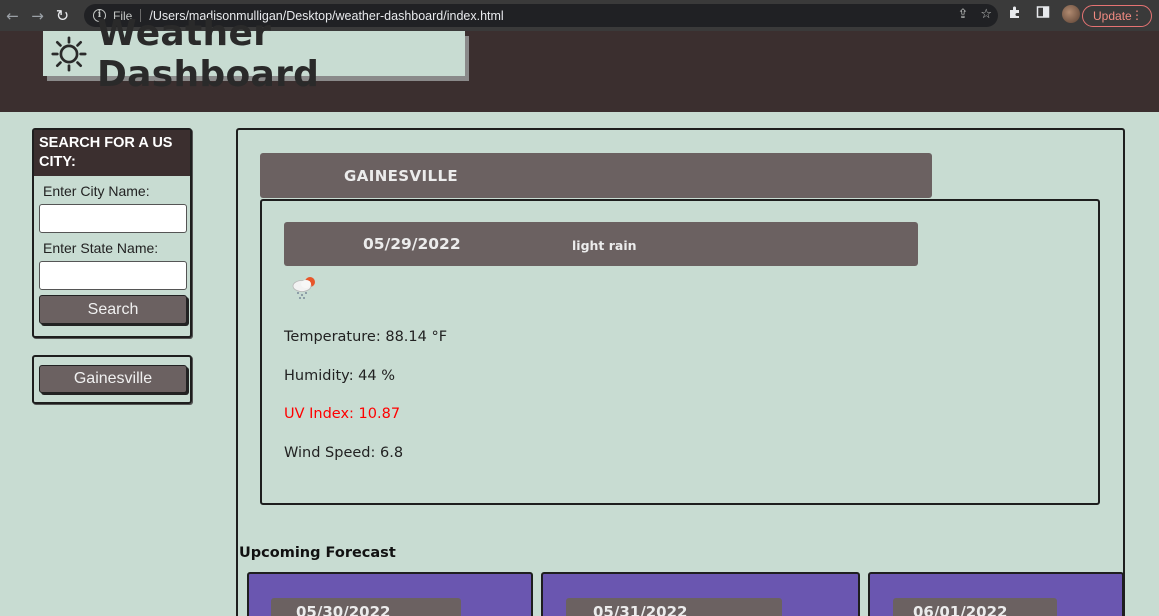  I want to click on search-heading: SEARCH FOR A US CITY:, so click(112, 153).